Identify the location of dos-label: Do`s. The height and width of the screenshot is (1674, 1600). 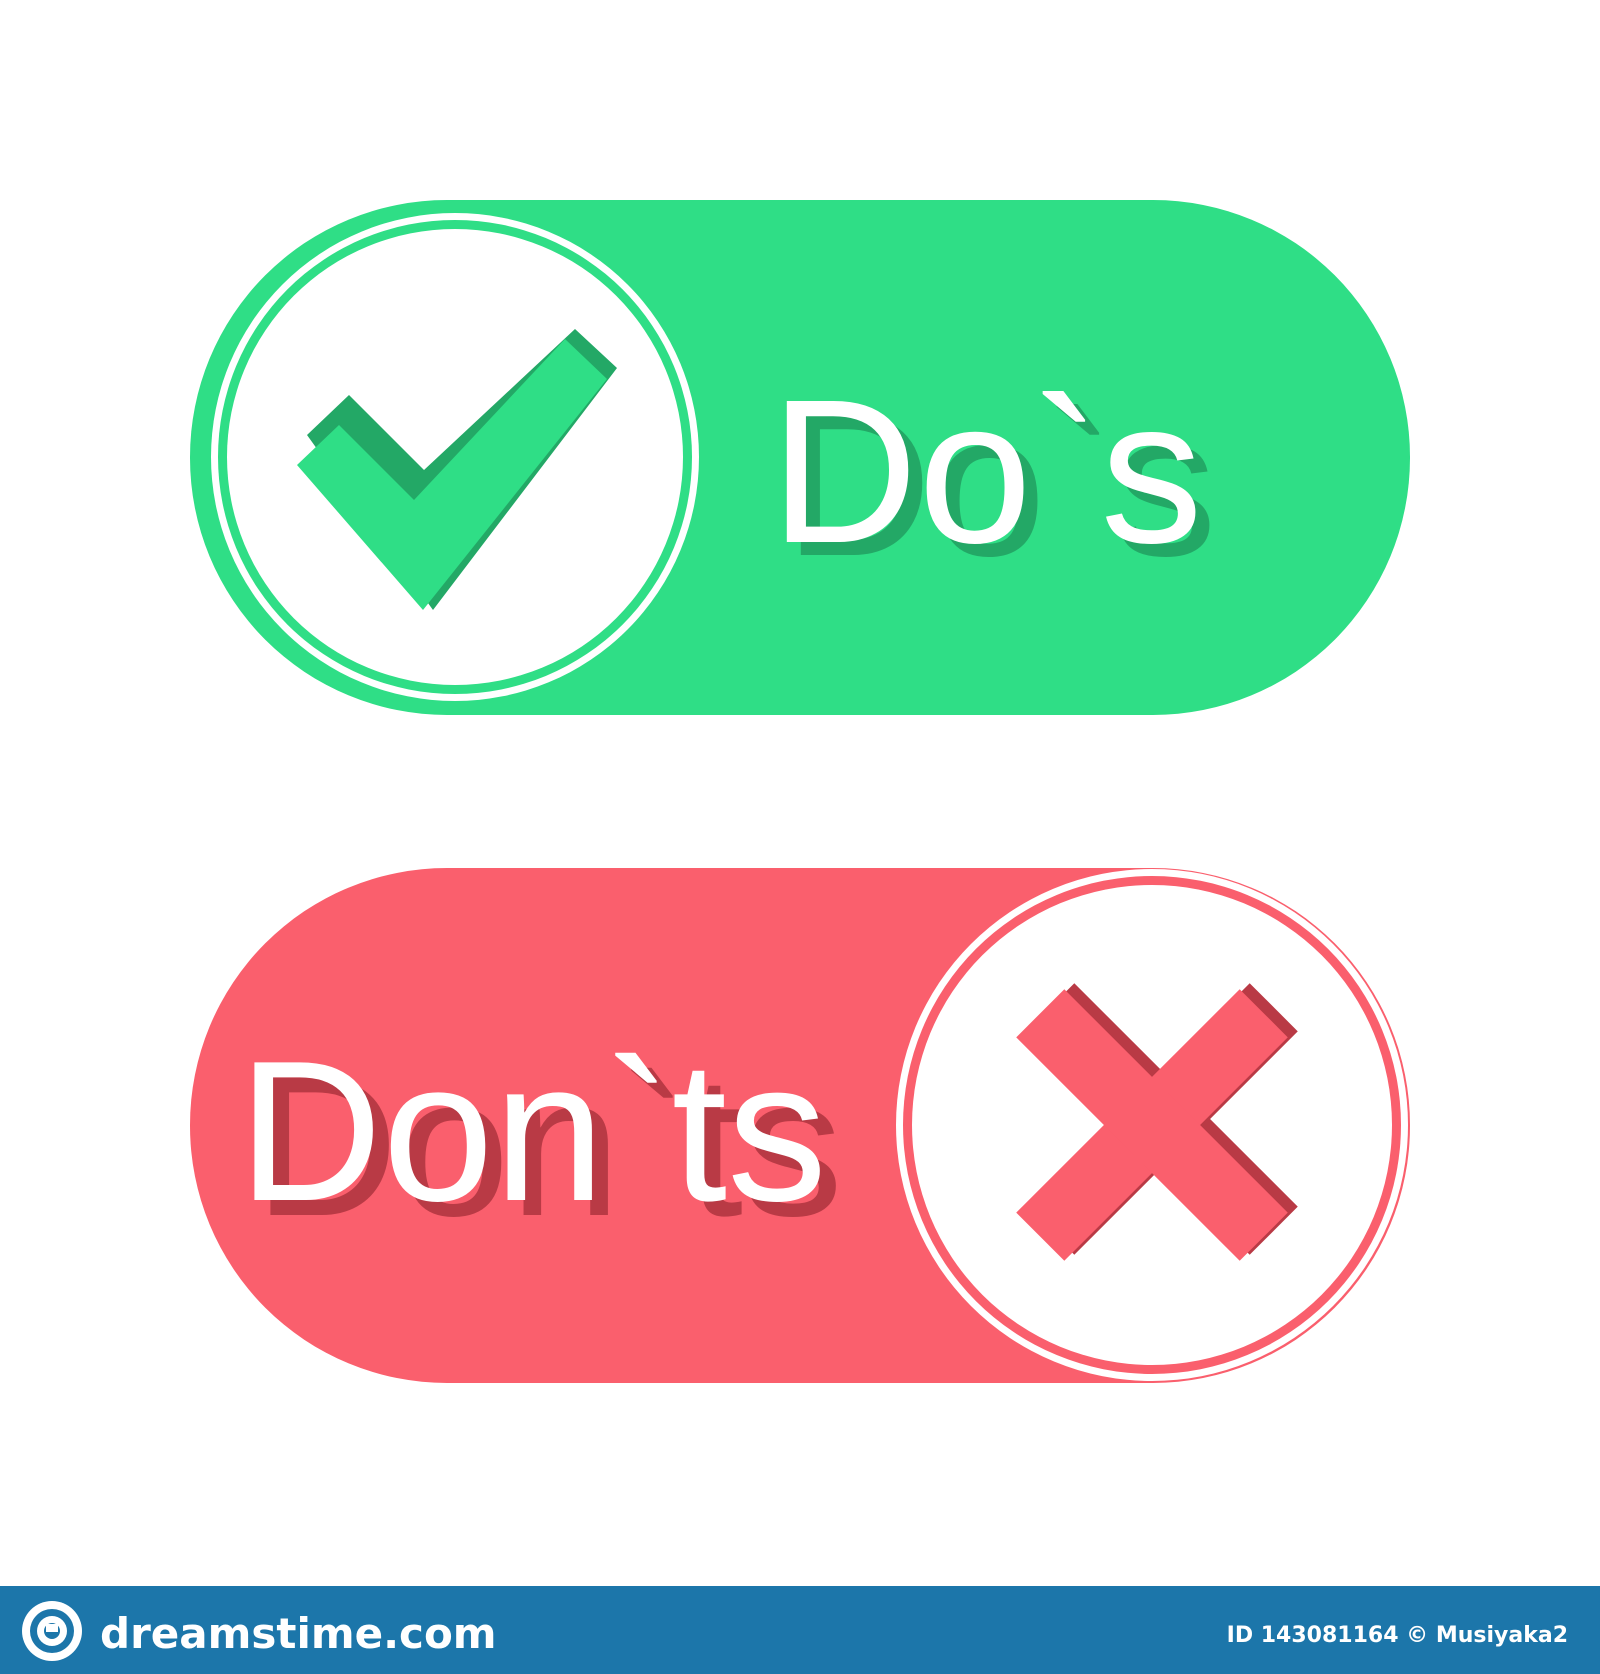
(986, 471).